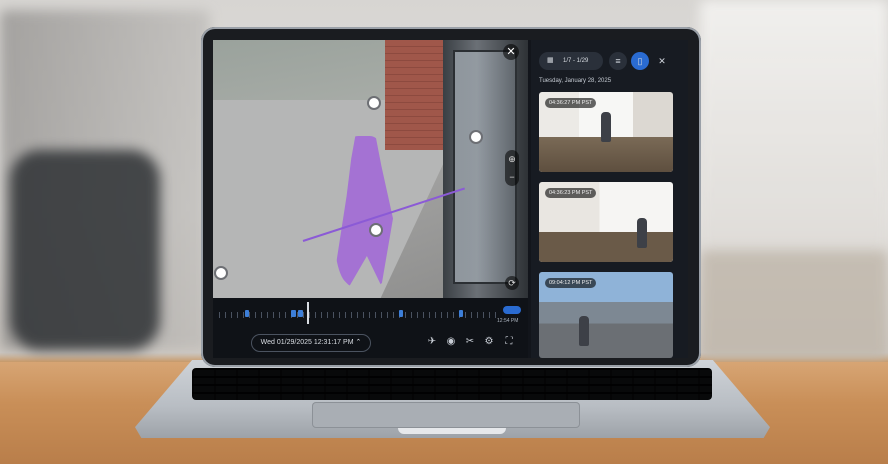  What do you see at coordinates (606, 315) in the screenshot?
I see `clip-thumbnail: 09:04:12 PM PST` at bounding box center [606, 315].